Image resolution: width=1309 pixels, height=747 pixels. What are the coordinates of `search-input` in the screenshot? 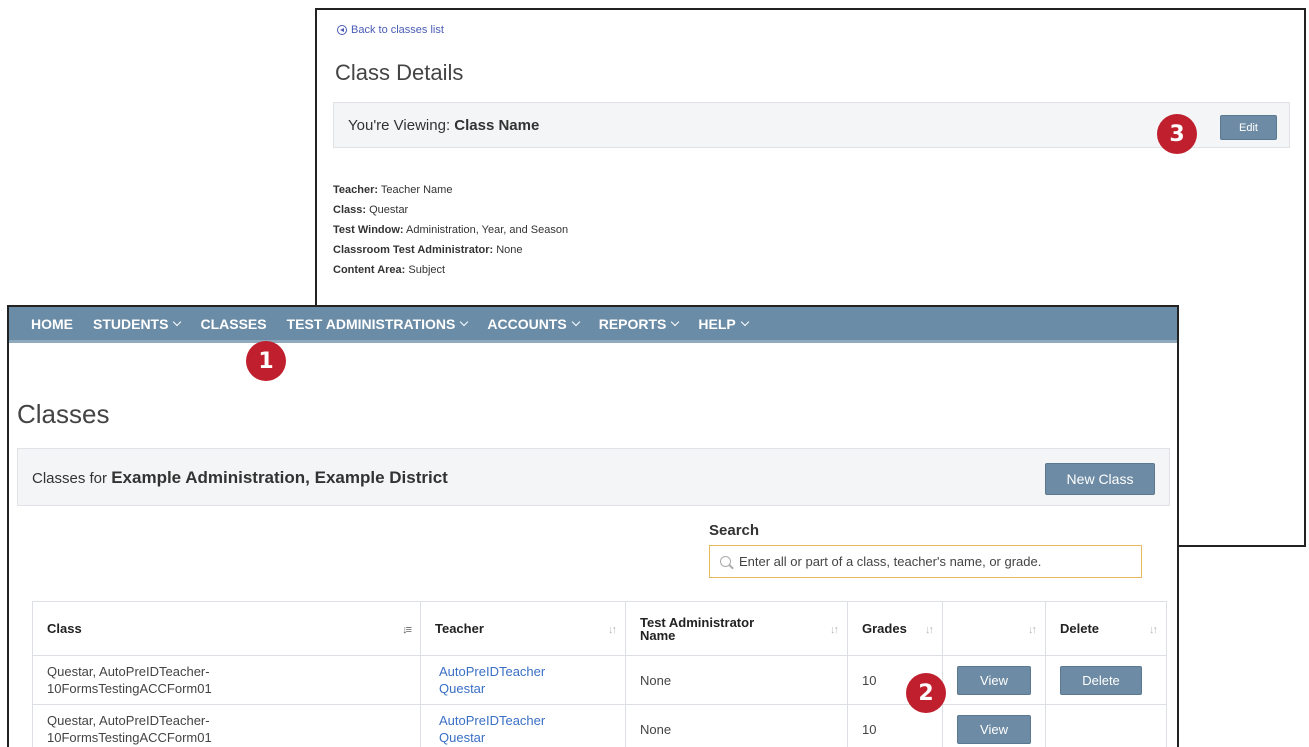 It's located at (939, 561).